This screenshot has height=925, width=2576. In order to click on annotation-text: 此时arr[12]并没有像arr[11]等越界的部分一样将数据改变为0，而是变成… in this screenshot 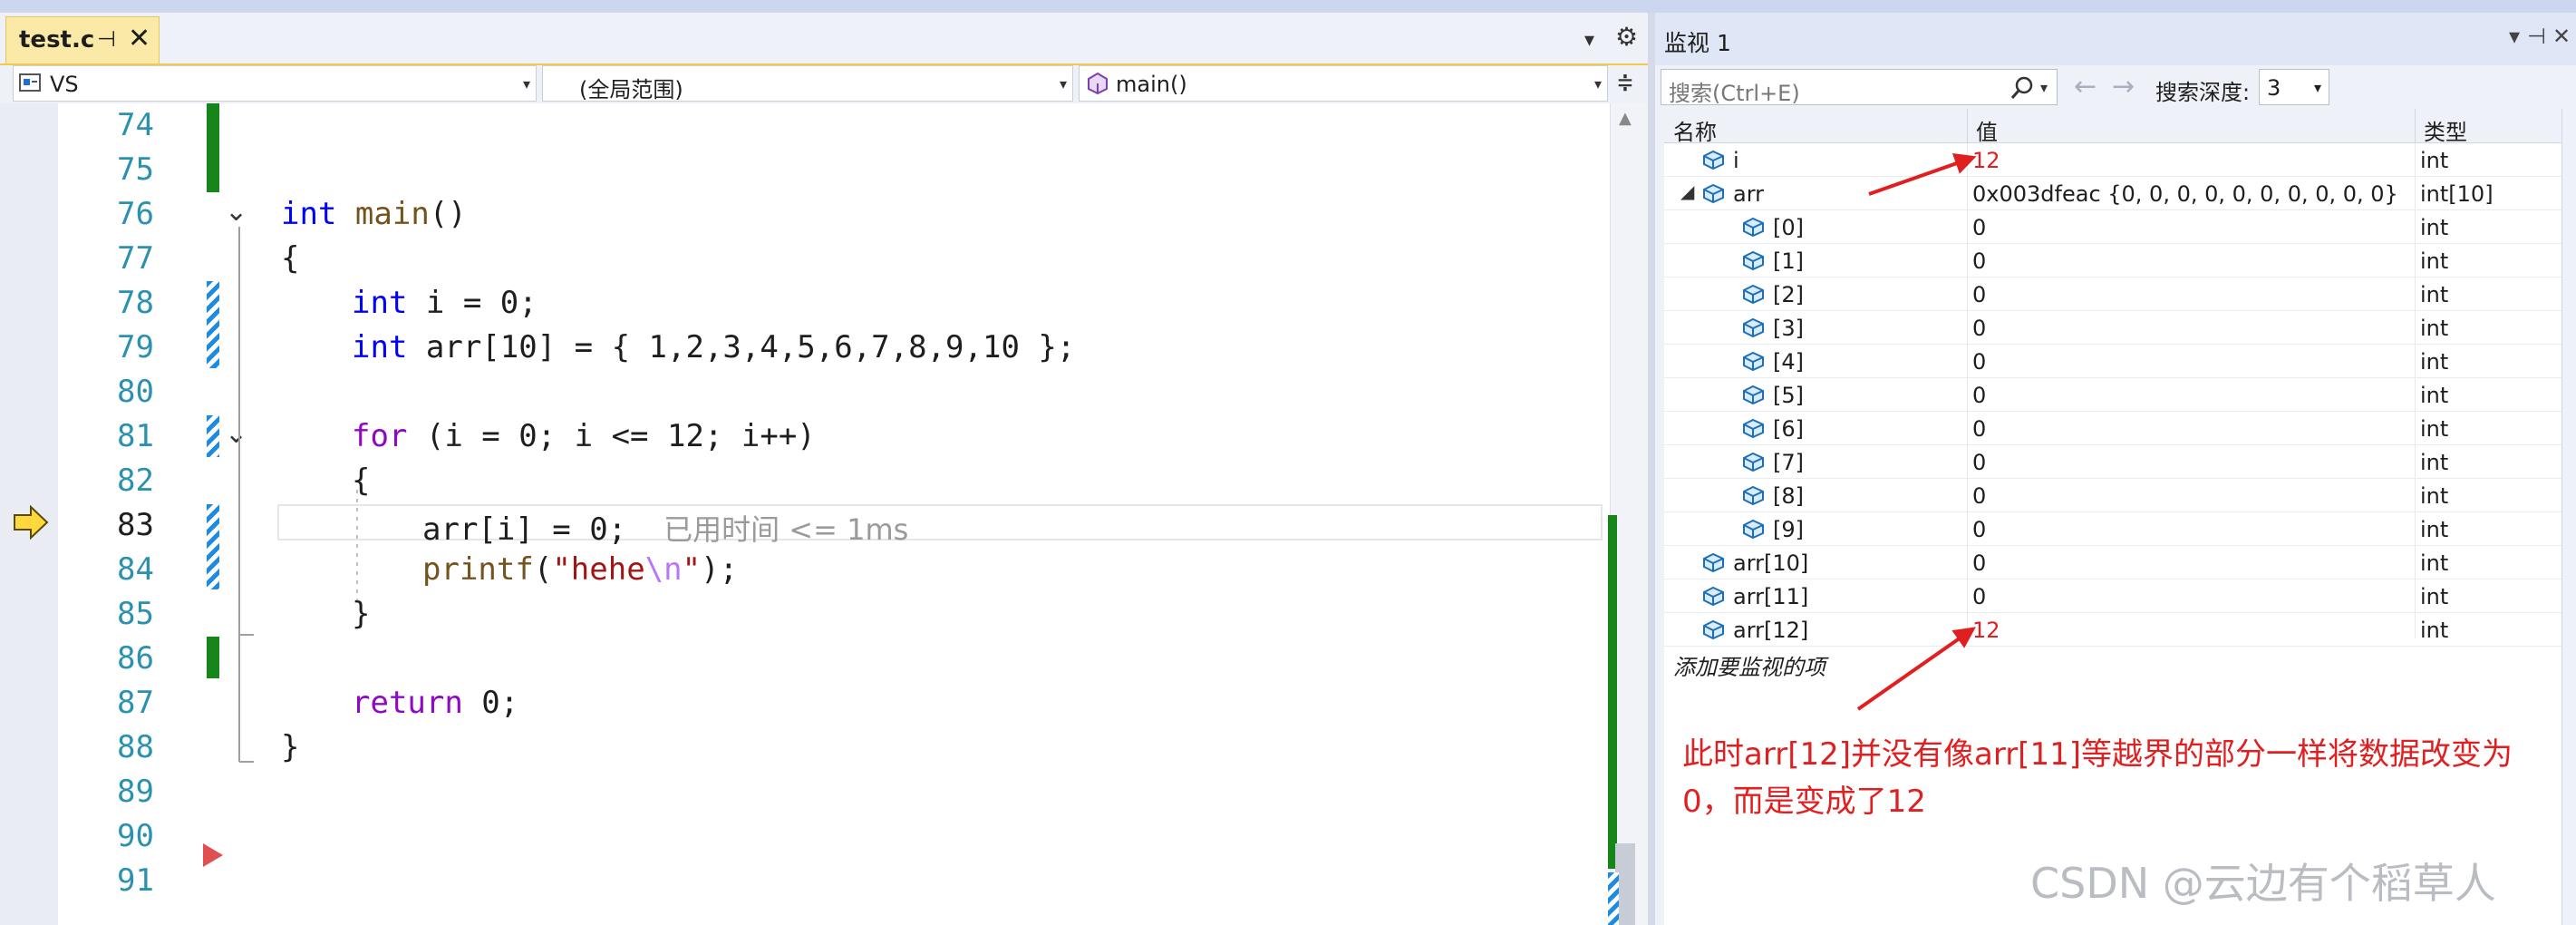, I will do `click(2097, 778)`.